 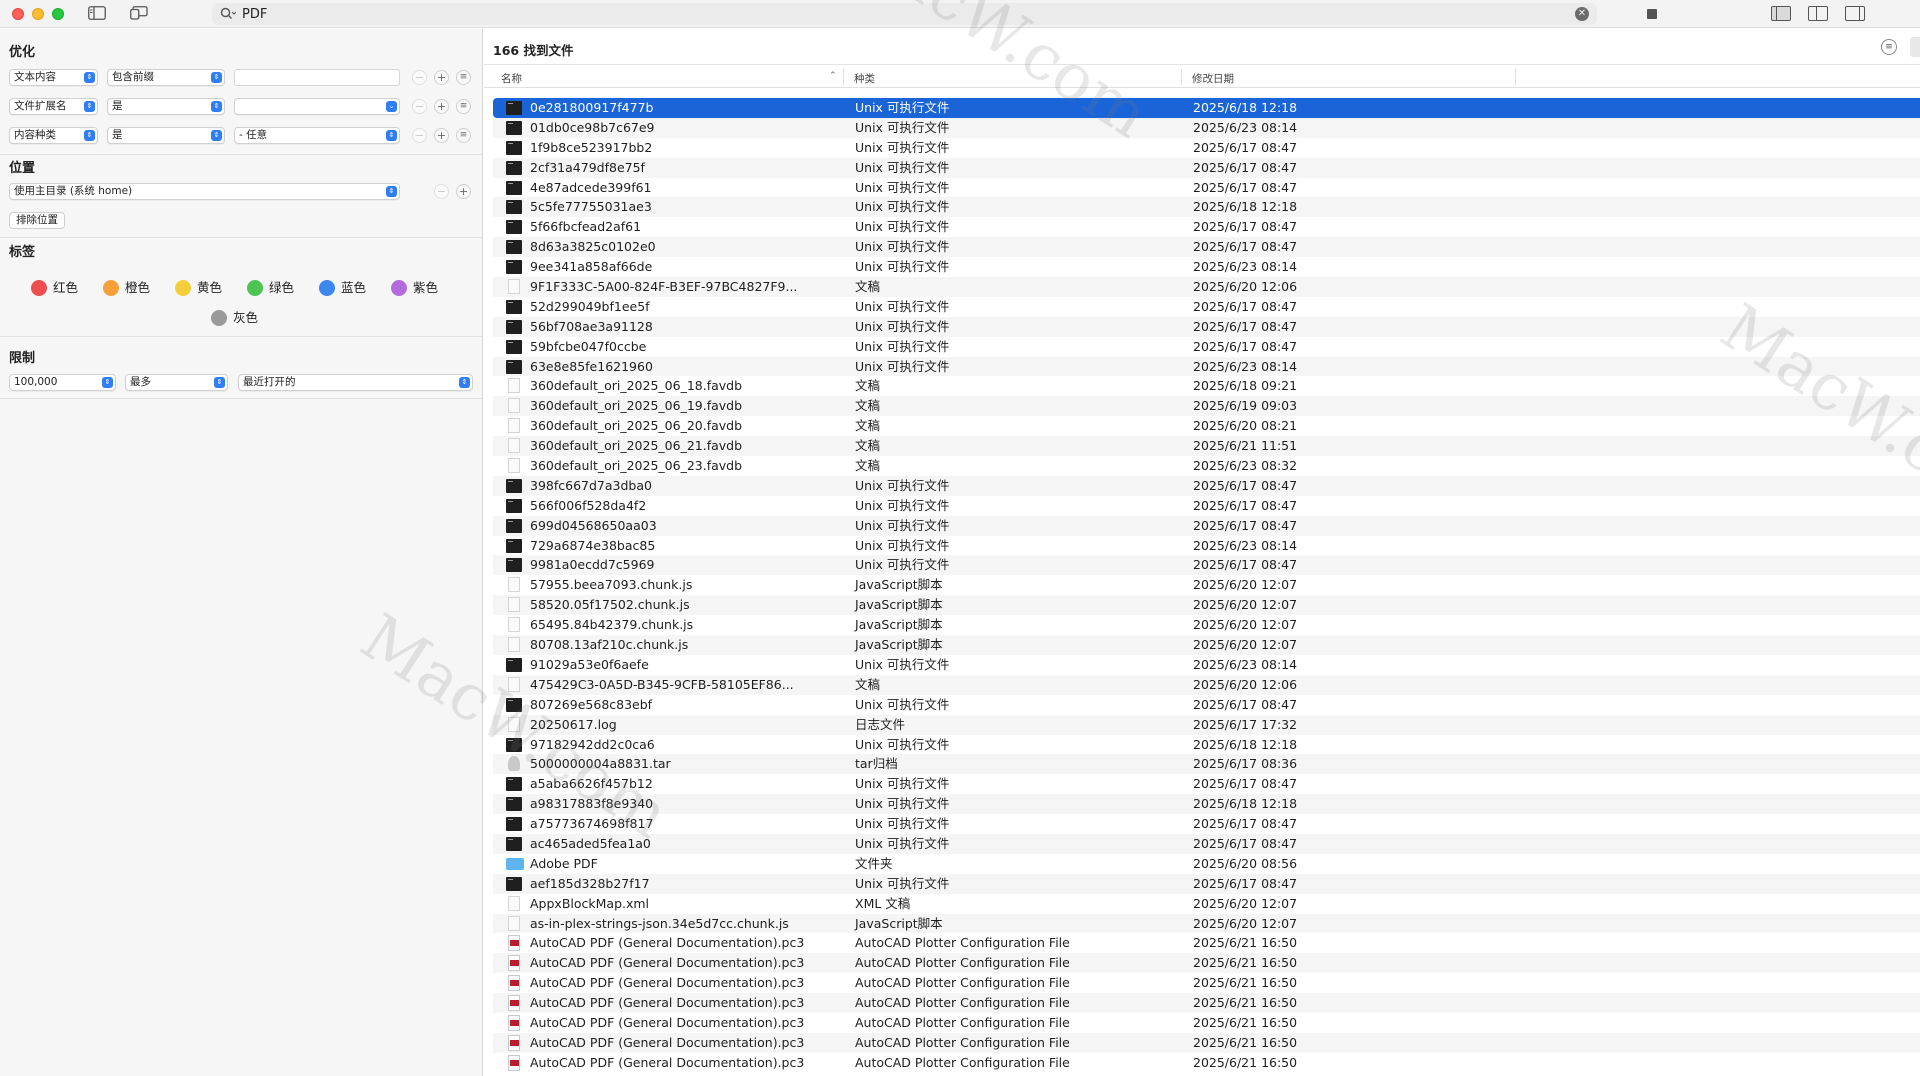 I want to click on file-row: AppxBlockMap.xml XML 文稿 2025/6/20 12:07, so click(x=1206, y=904).